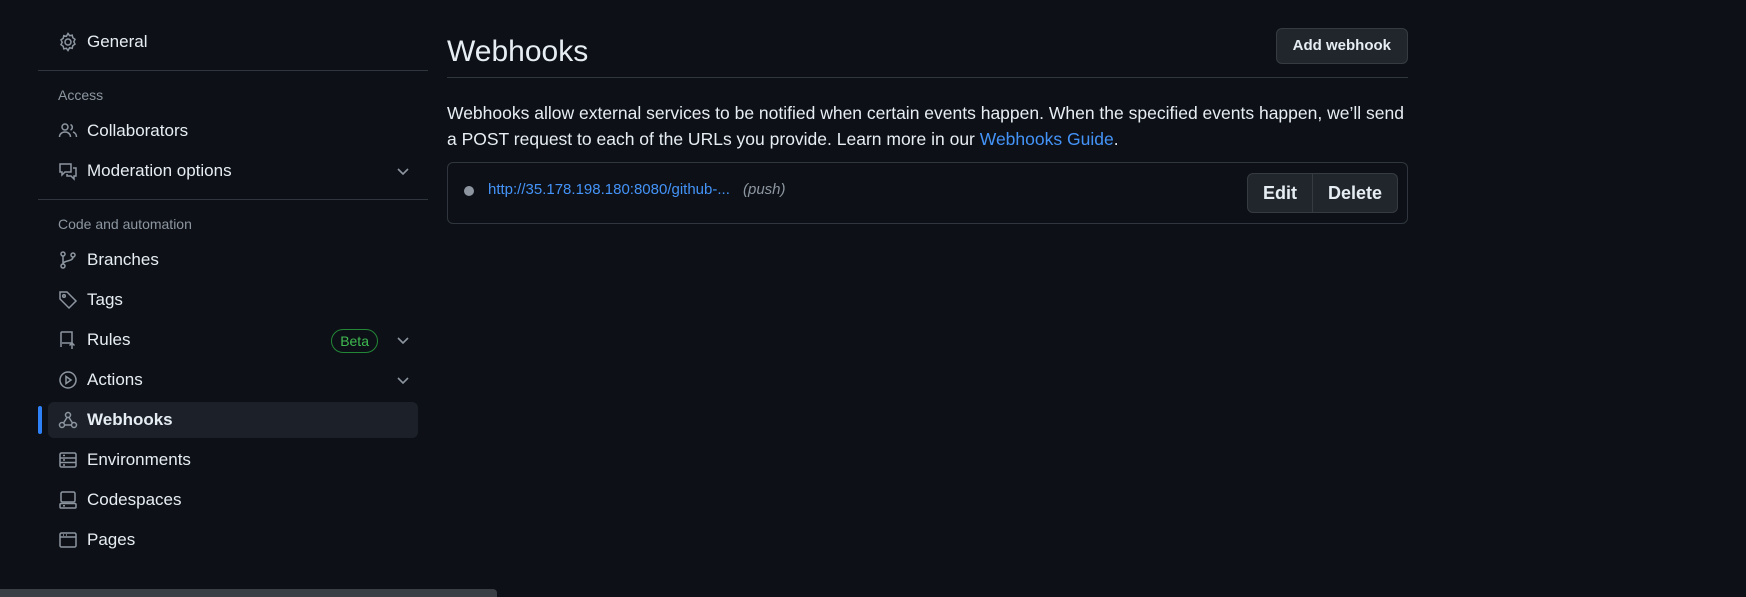 Image resolution: width=1746 pixels, height=597 pixels. I want to click on beta-badge: Beta, so click(354, 341).